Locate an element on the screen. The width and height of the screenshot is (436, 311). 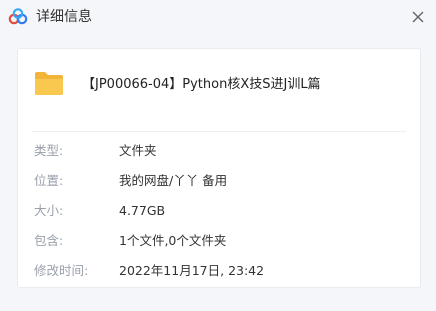
detail-row-location: 位置: 我的网盘/丫丫 备用 is located at coordinates (219, 186).